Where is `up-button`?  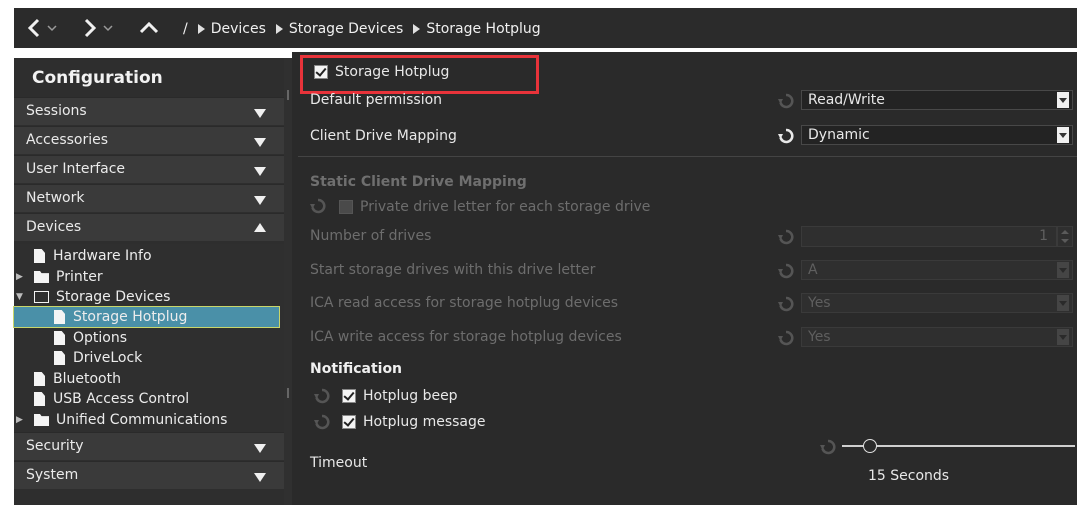 up-button is located at coordinates (149, 28).